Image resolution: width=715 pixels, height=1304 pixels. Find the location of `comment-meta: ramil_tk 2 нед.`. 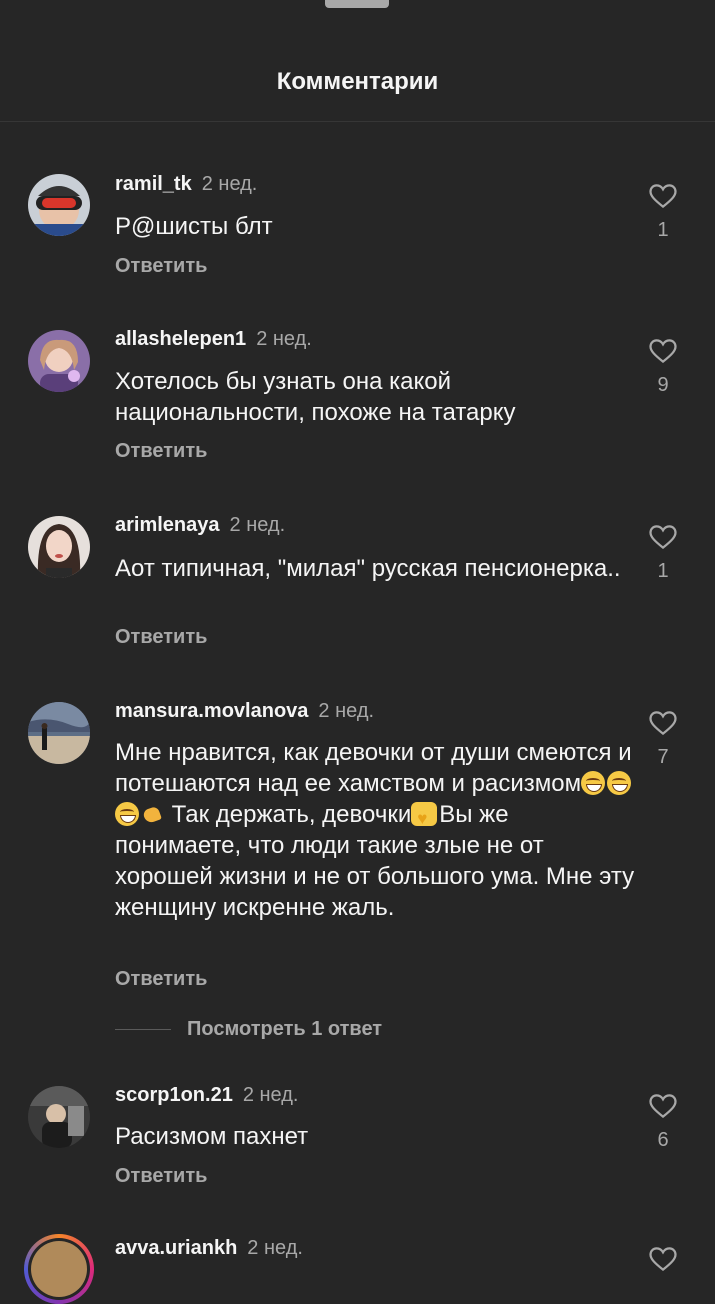

comment-meta: ramil_tk 2 нед. is located at coordinates (186, 184).